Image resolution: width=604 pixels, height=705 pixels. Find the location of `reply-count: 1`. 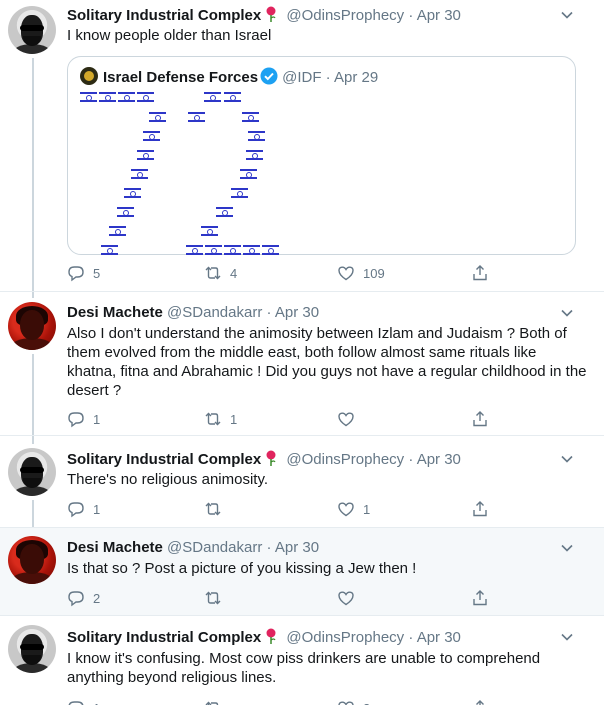

reply-count: 1 is located at coordinates (97, 419).